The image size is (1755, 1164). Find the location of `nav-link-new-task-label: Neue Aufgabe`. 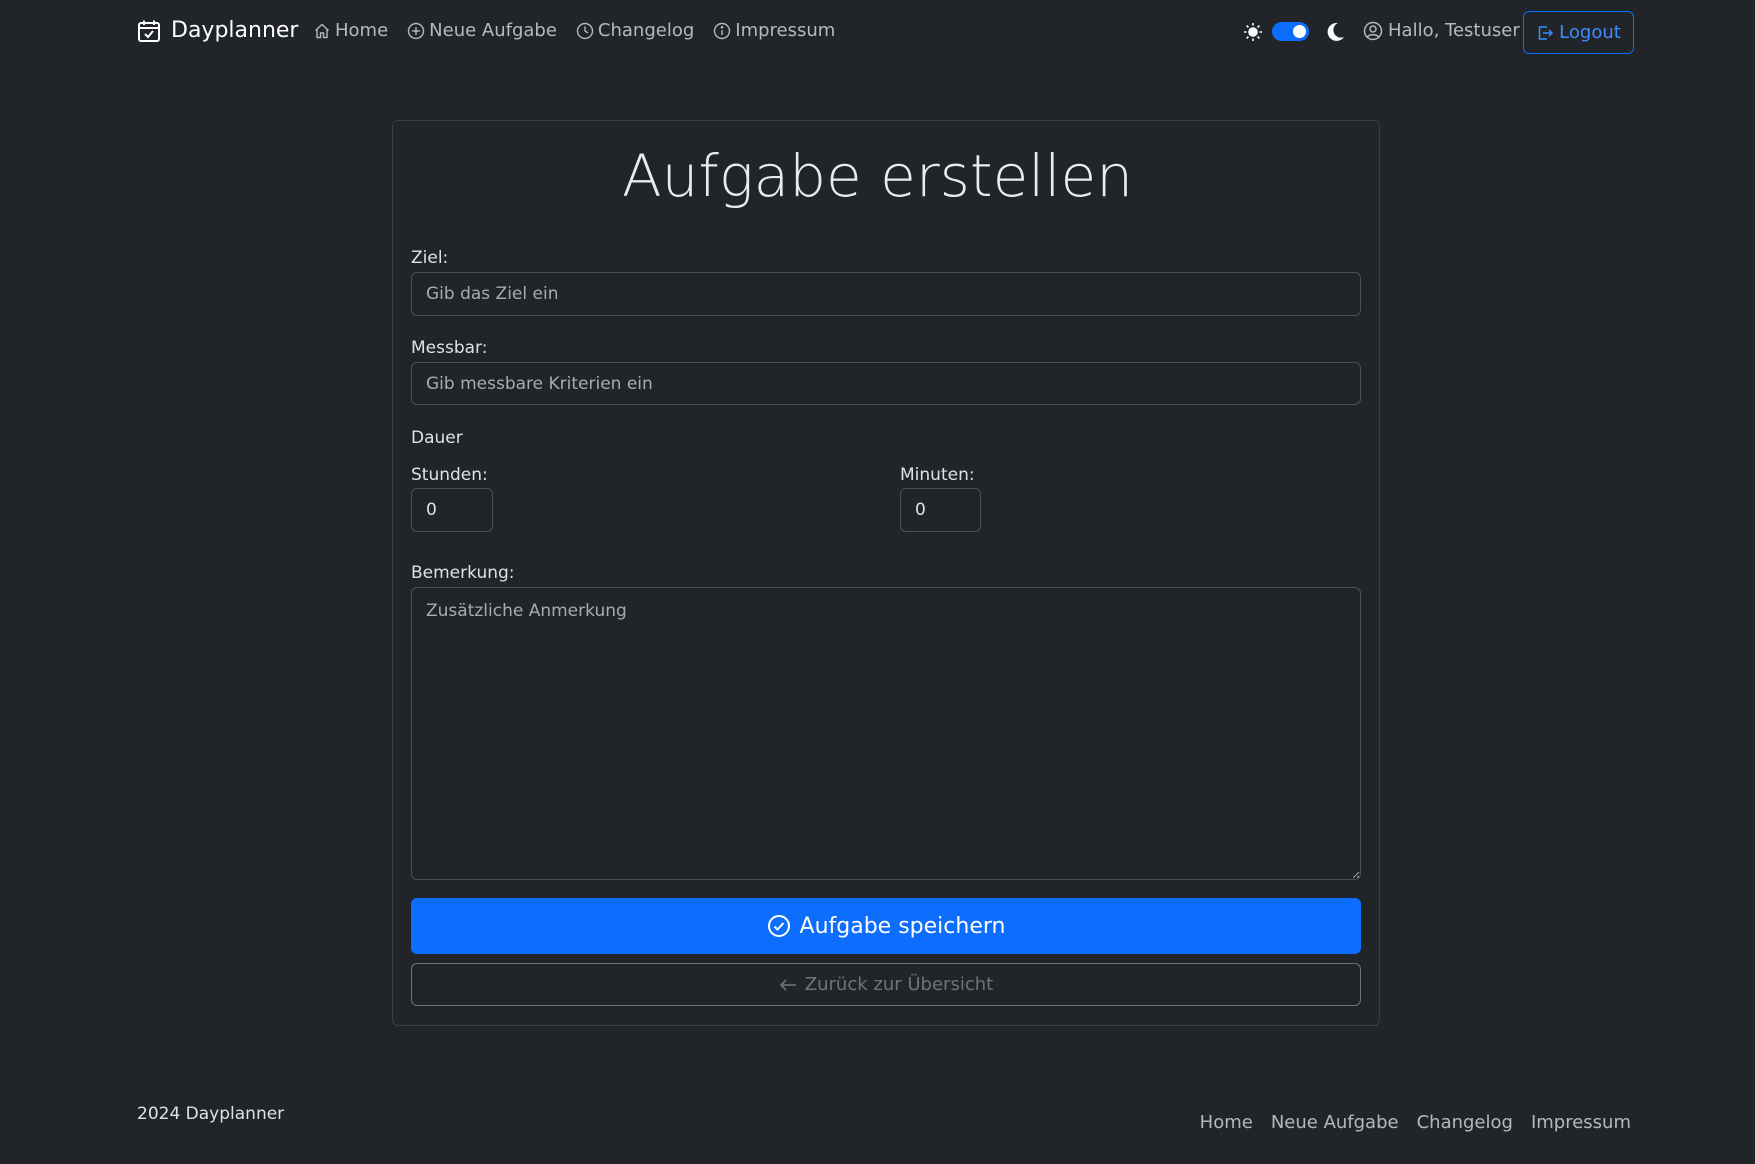

nav-link-new-task-label: Neue Aufgabe is located at coordinates (493, 30).